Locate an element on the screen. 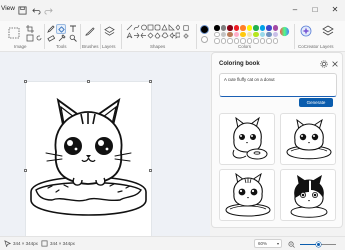 This screenshot has height=250, width=345. group-label-shapes: Shapes is located at coordinates (158, 46).